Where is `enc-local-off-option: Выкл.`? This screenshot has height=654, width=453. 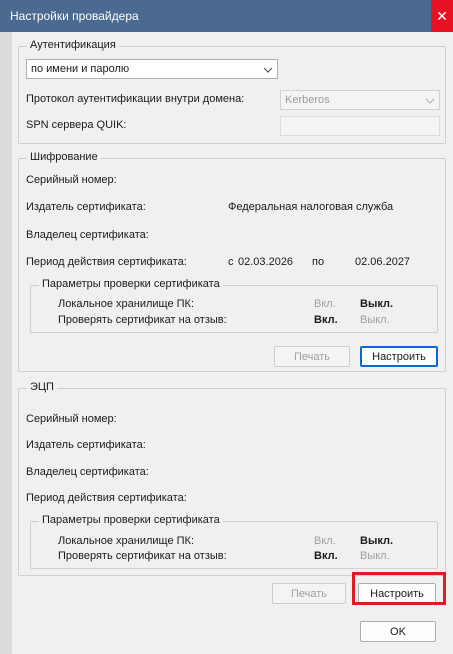
enc-local-off-option: Выкл. is located at coordinates (376, 304).